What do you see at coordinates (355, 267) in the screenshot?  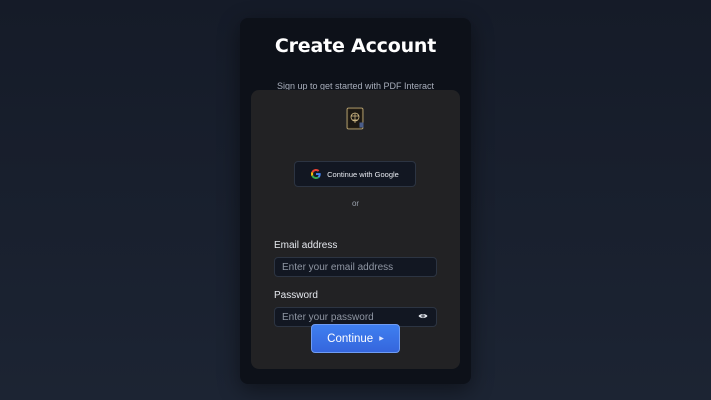 I see `email-field` at bounding box center [355, 267].